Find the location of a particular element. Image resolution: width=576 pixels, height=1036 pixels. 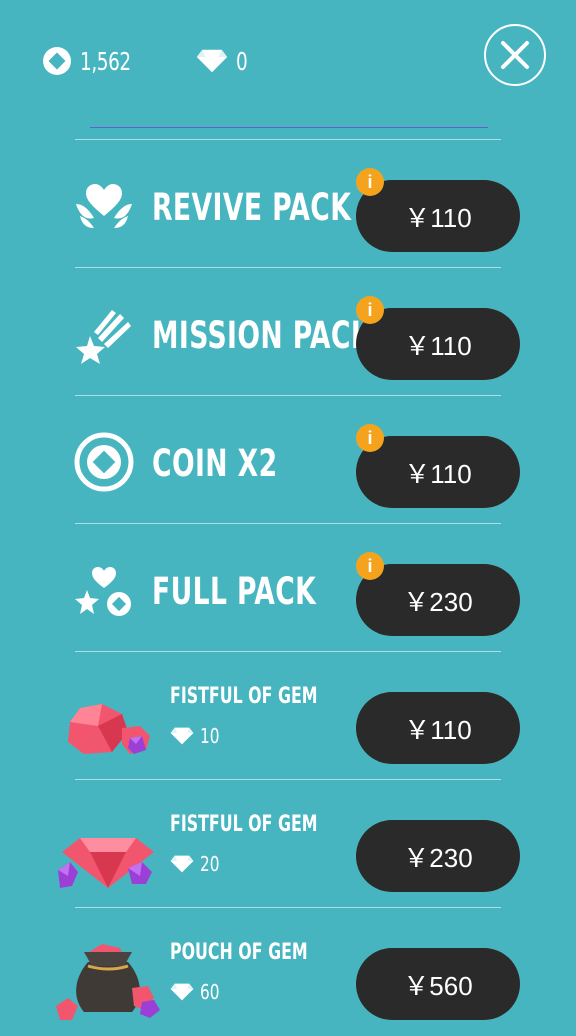

buy-button: ￥110 is located at coordinates (438, 728).